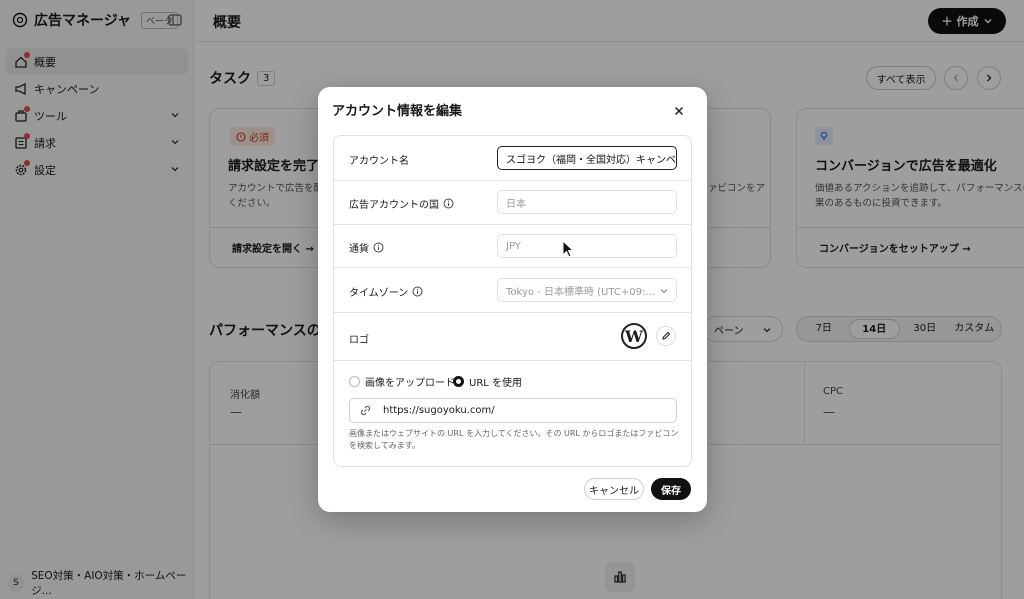  What do you see at coordinates (664, 291) in the screenshot?
I see `chevron-down-icon` at bounding box center [664, 291].